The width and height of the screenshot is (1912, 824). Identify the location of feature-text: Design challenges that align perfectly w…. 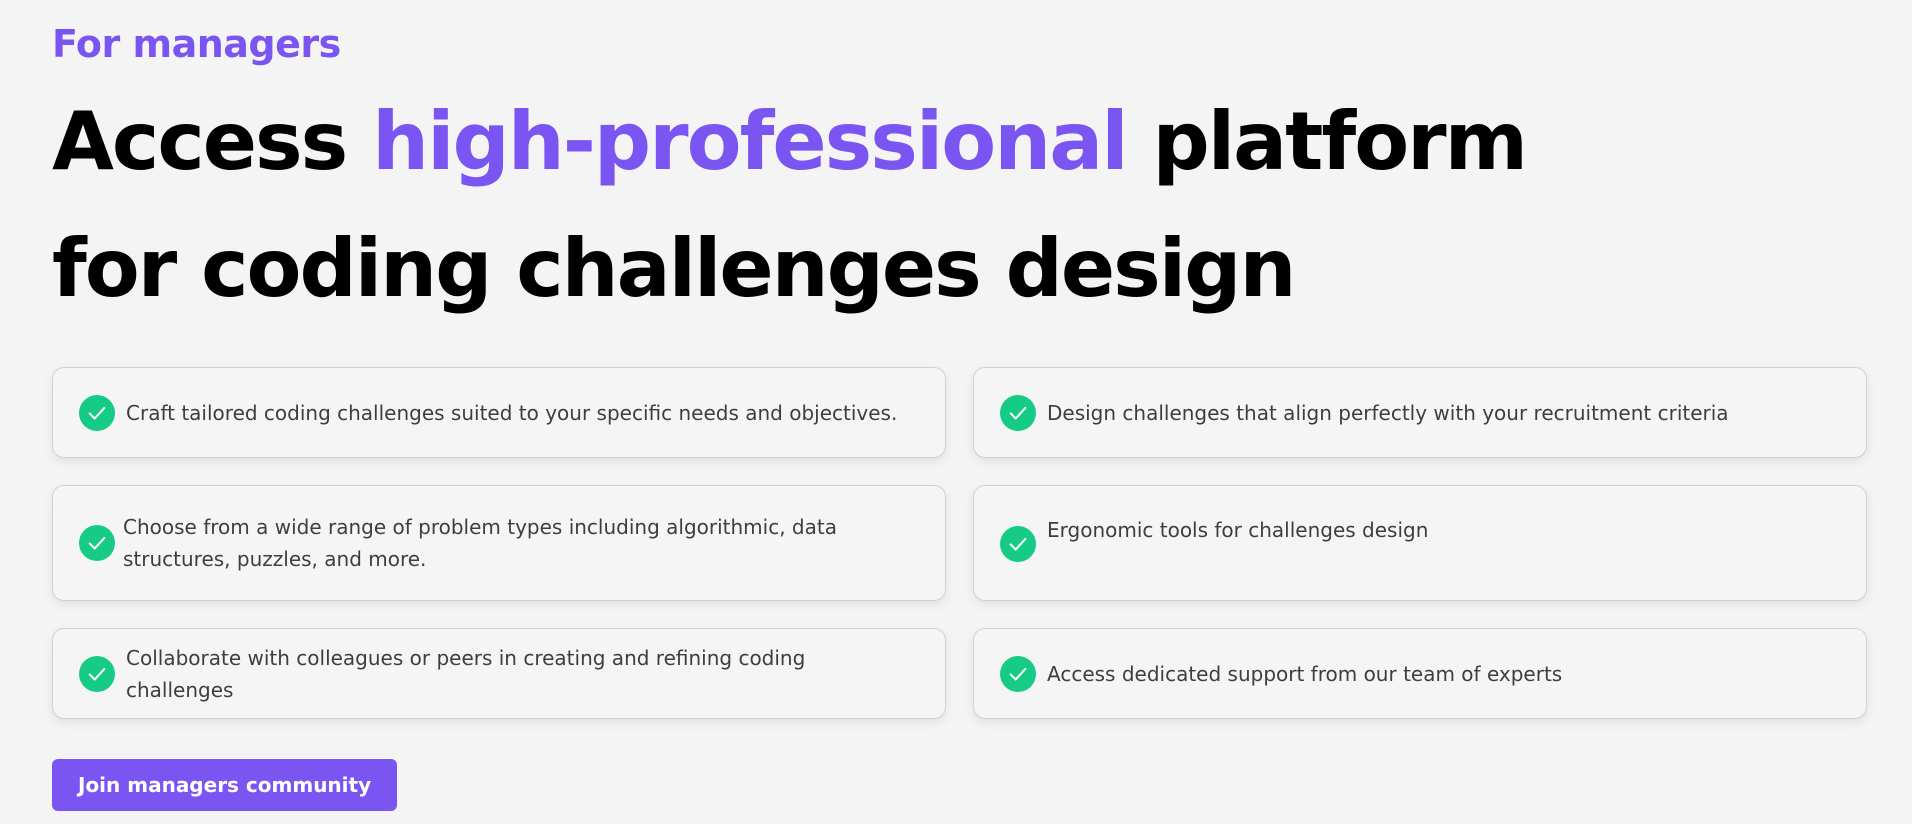
(1388, 412).